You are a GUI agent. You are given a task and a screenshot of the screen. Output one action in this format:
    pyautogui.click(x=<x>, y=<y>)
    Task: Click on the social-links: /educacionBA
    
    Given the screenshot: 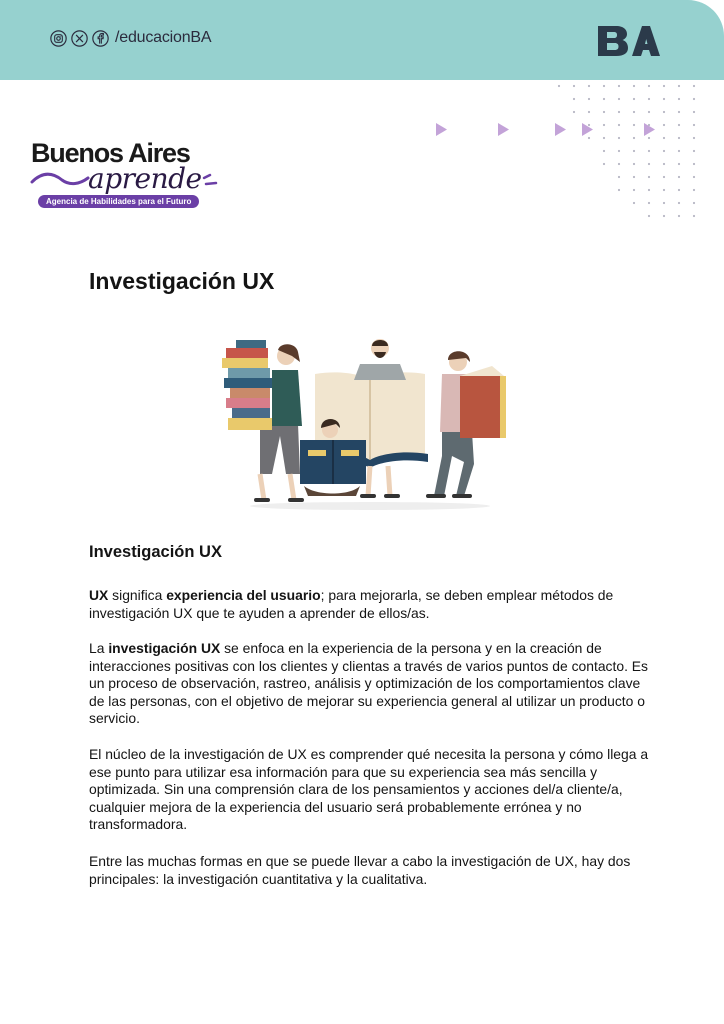 What is the action you would take?
    pyautogui.click(x=131, y=38)
    